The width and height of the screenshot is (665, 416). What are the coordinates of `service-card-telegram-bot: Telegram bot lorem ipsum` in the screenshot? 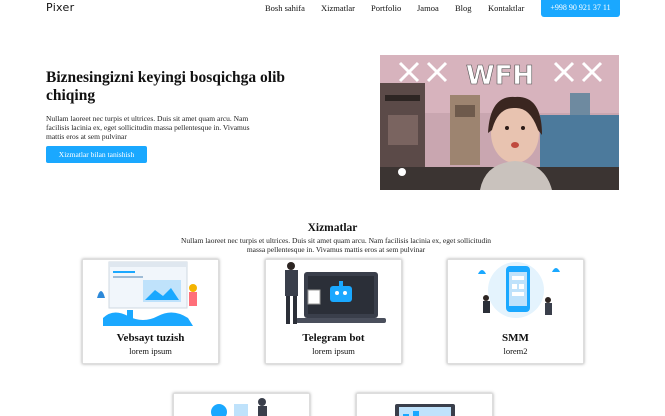 It's located at (333, 311).